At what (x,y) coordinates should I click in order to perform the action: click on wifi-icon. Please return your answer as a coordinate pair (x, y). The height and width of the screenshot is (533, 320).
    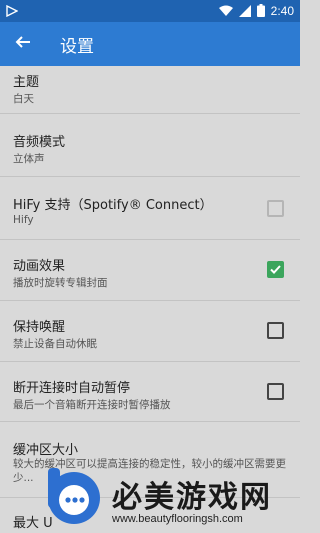
    Looking at the image, I should click on (225, 11).